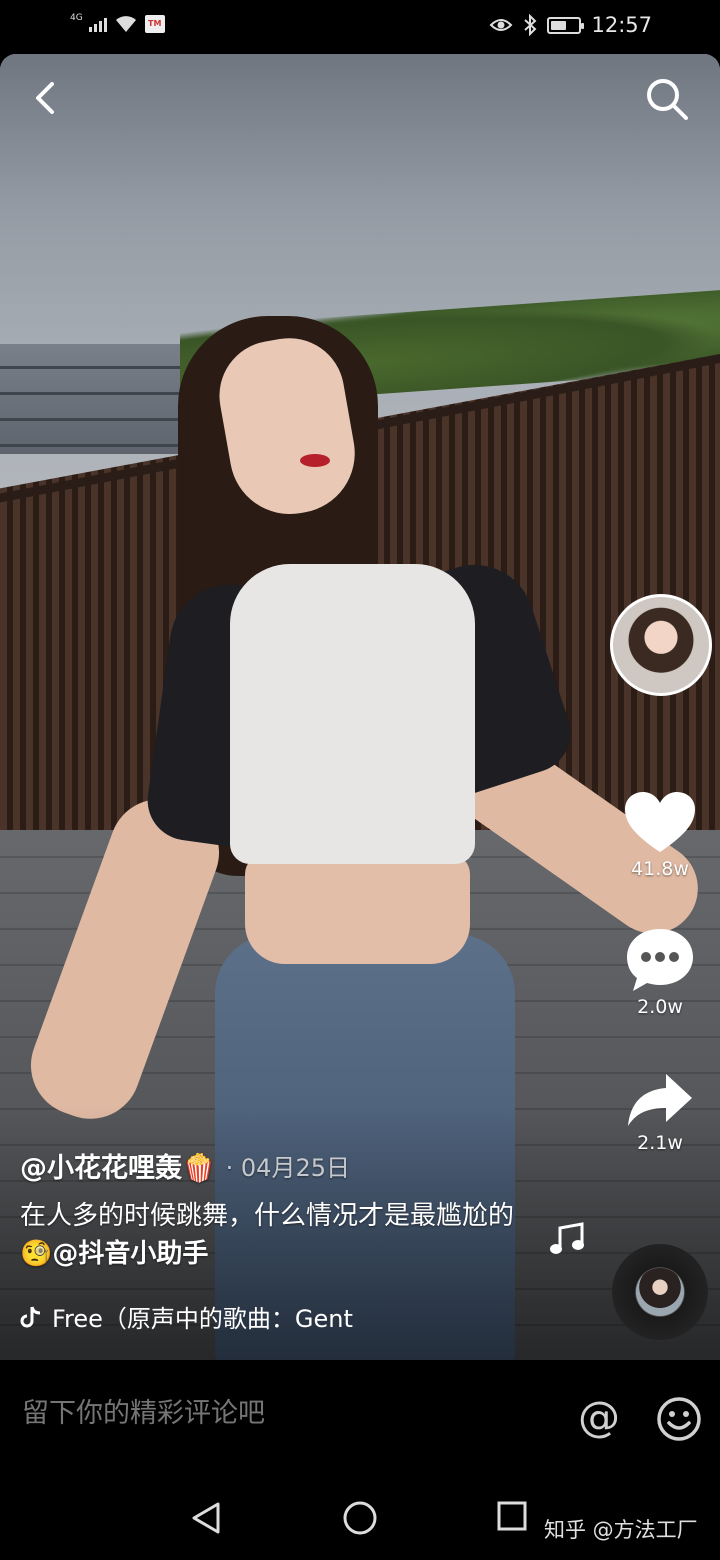  I want to click on author-line: @小花花哩轰🍿 · 04月25日, so click(280, 1165).